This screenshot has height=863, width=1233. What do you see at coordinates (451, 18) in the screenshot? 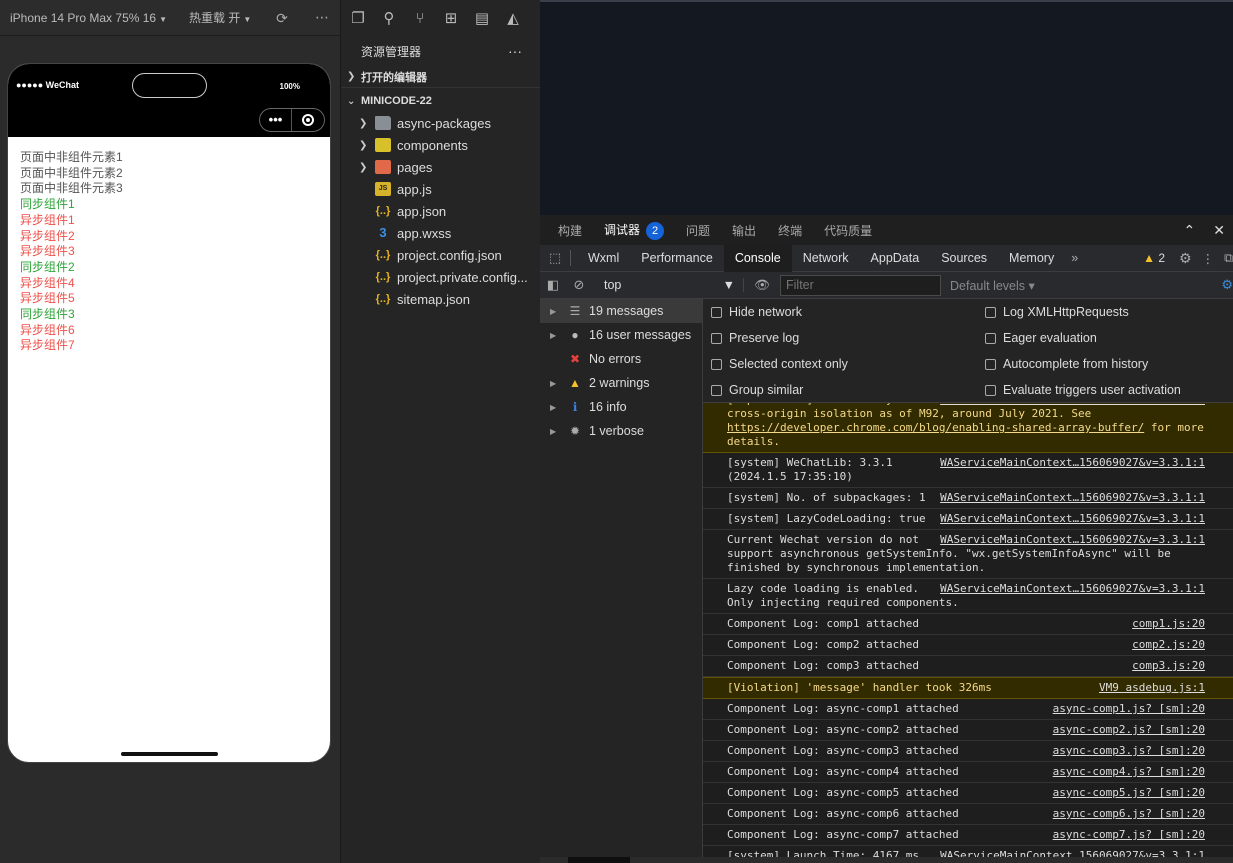
I see `extensions-icon: ⊞` at bounding box center [451, 18].